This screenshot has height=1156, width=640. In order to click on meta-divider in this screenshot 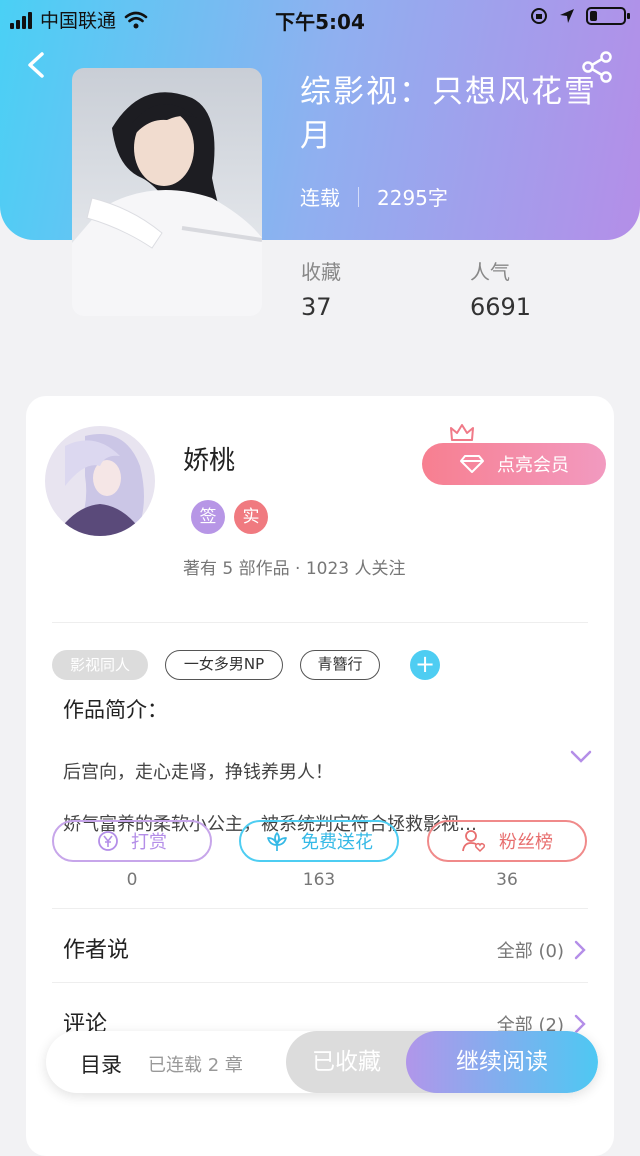, I will do `click(358, 196)`.